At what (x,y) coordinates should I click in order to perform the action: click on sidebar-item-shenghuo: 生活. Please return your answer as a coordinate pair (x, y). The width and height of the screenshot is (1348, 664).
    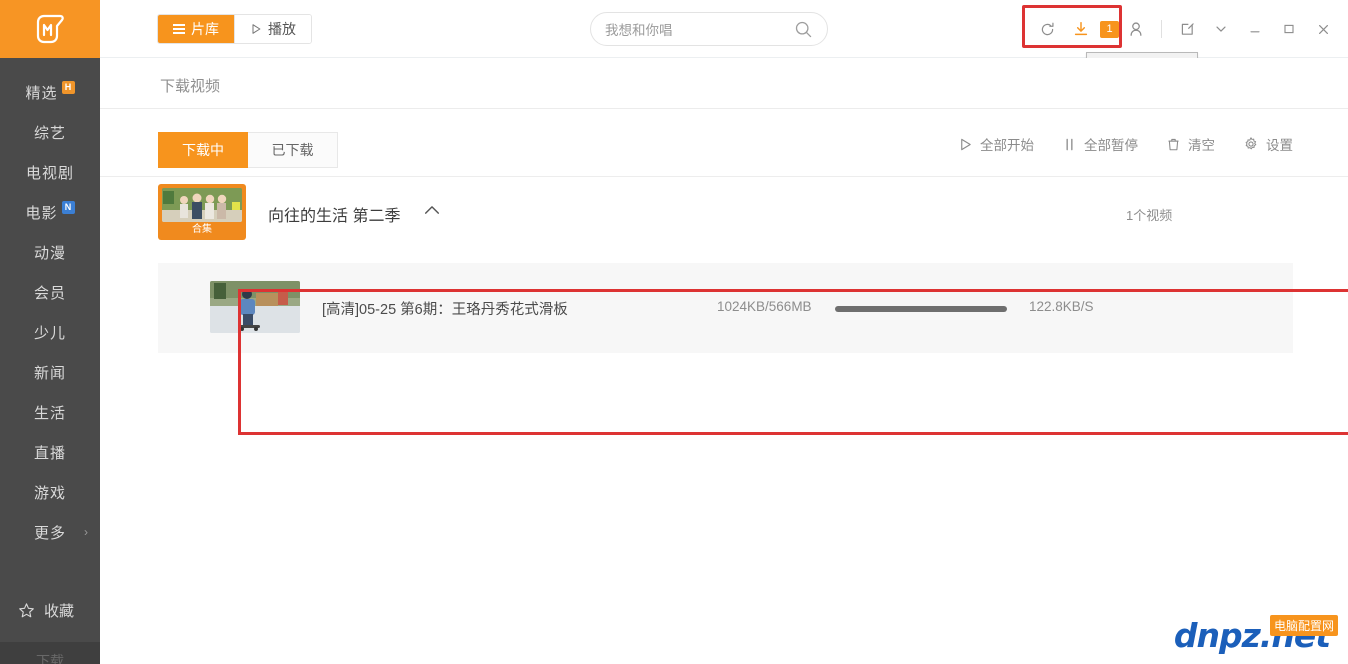
    Looking at the image, I should click on (50, 412).